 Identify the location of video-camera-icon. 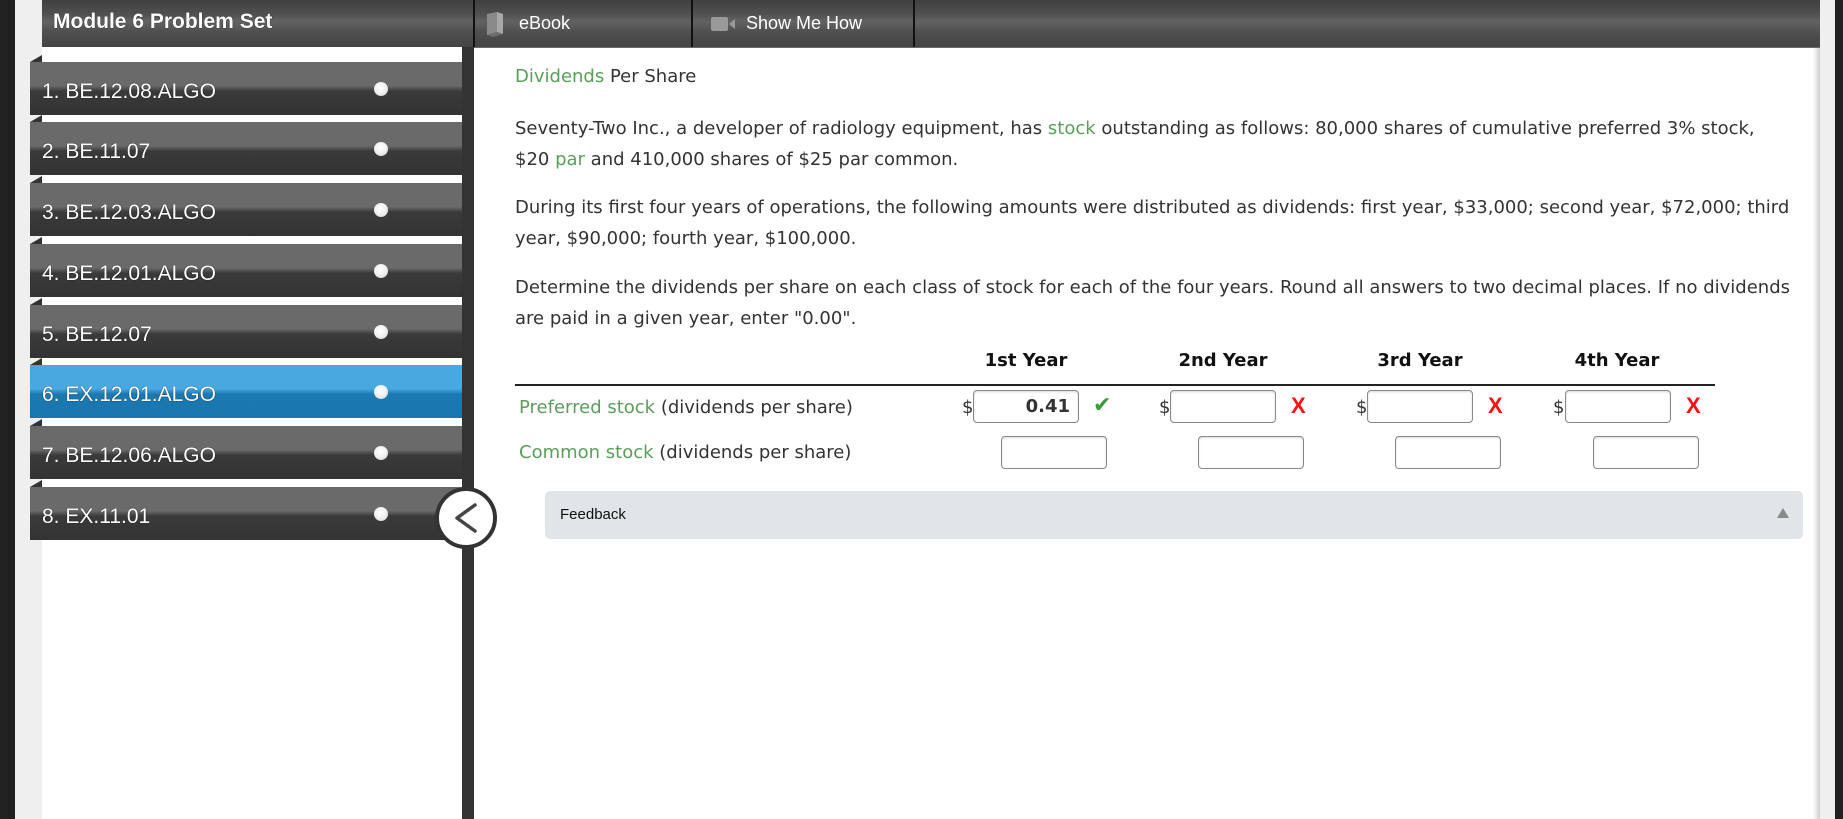
(723, 23).